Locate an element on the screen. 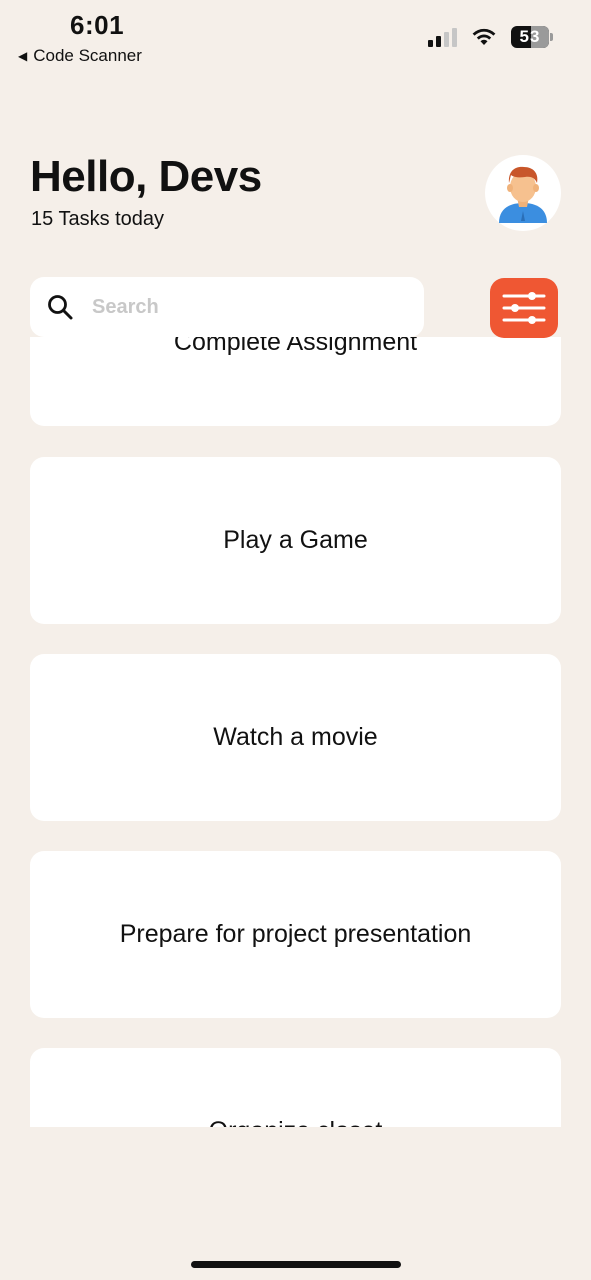 This screenshot has width=591, height=1280. status-indicators: 53 is located at coordinates (490, 37).